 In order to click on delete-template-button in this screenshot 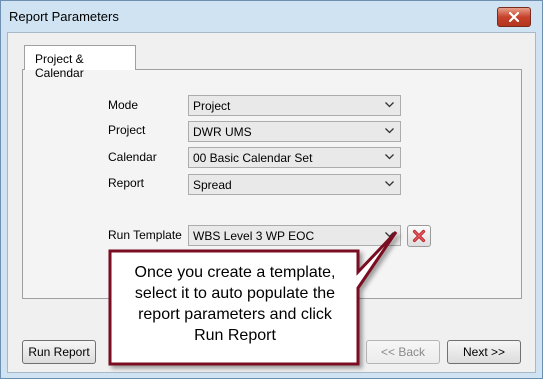, I will do `click(419, 236)`.